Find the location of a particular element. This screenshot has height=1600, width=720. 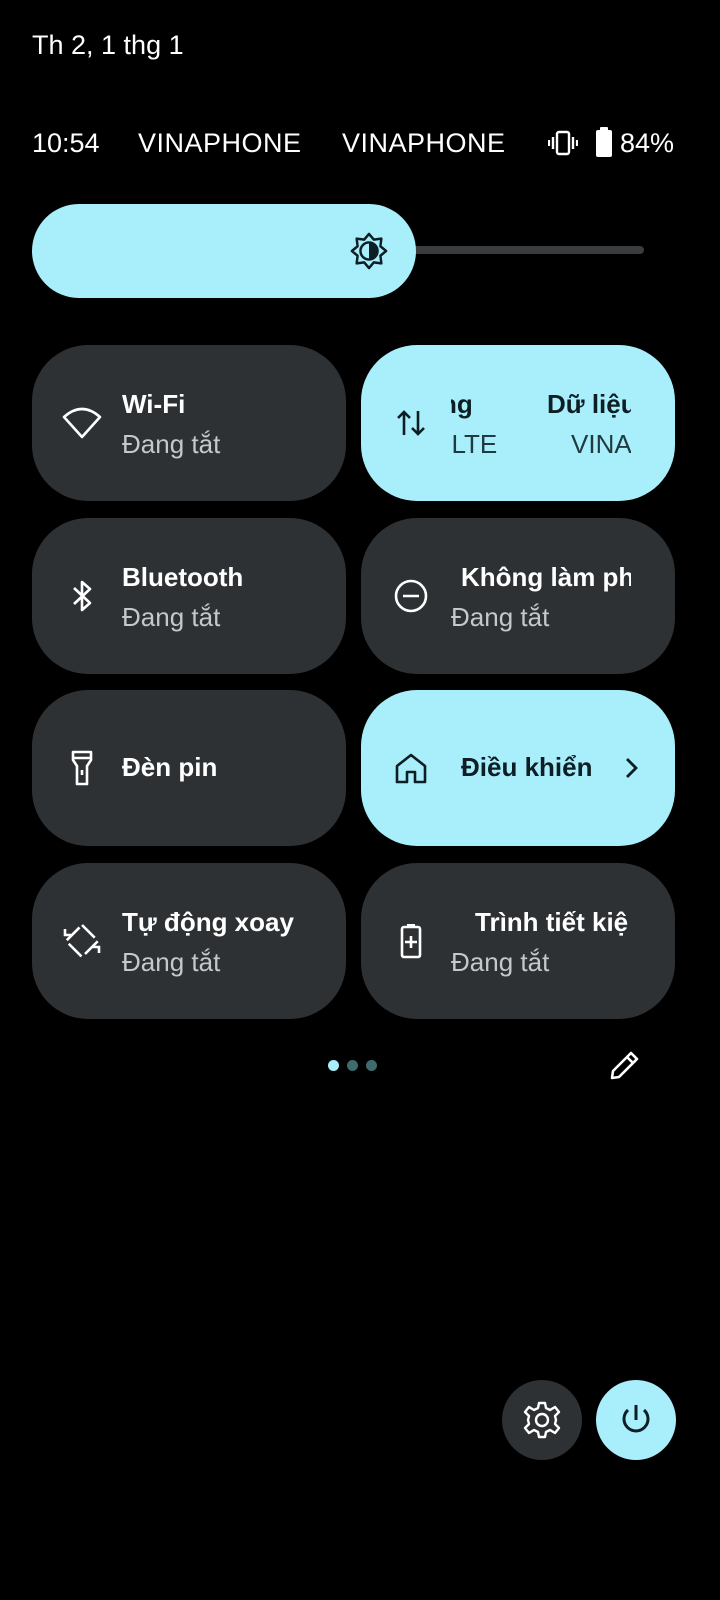

status-bar: 10:54 VINAPHONE VINAPHONE 84% is located at coordinates (360, 144).